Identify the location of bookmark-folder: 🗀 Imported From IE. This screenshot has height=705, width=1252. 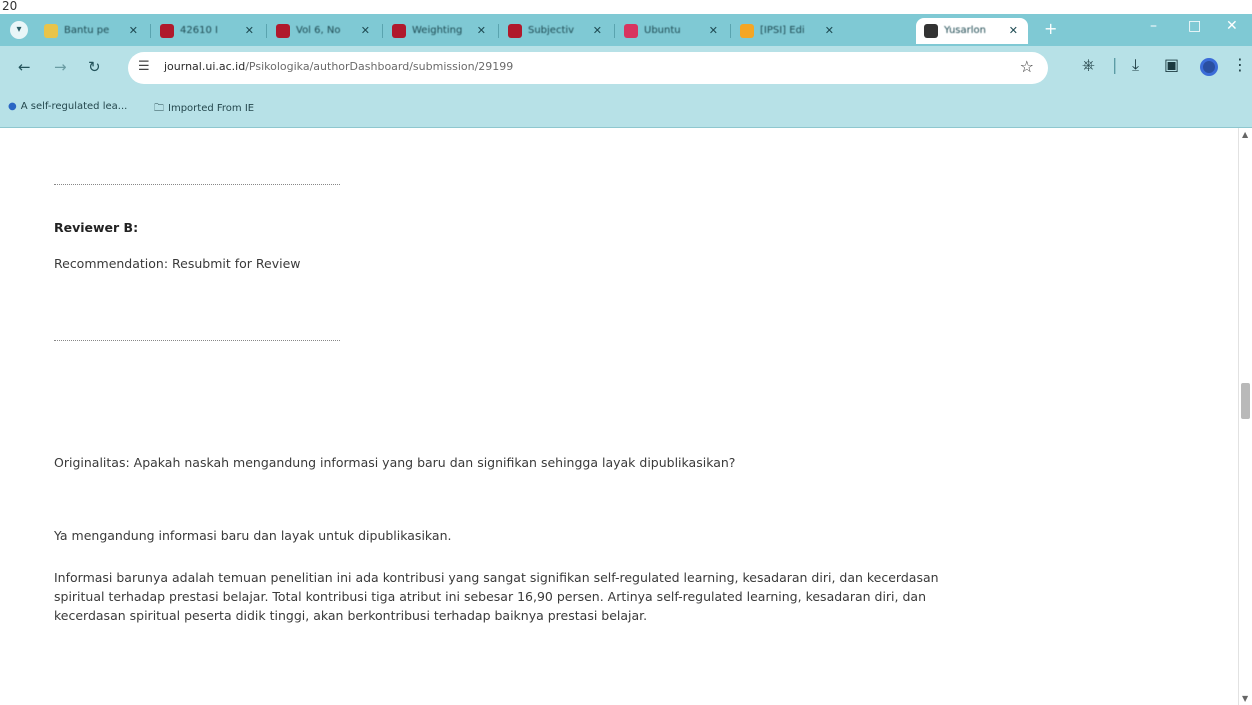
(204, 109).